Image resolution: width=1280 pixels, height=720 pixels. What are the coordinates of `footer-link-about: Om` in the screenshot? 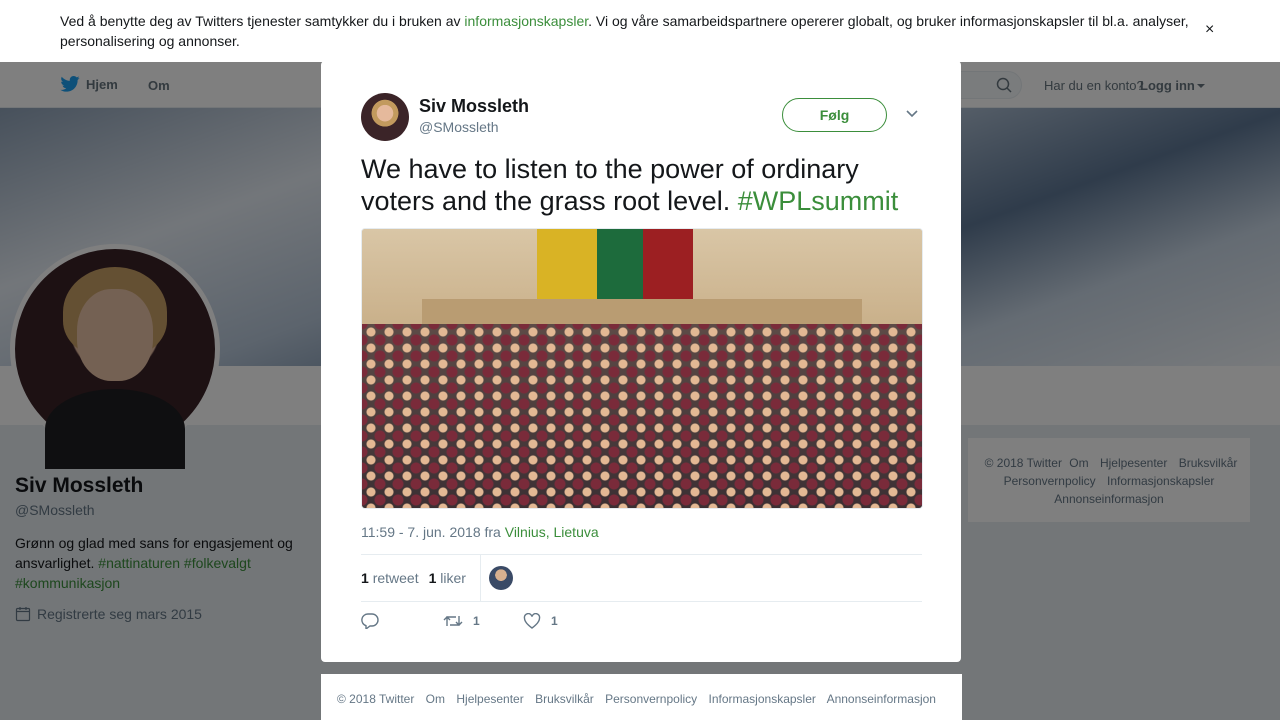 It's located at (435, 699).